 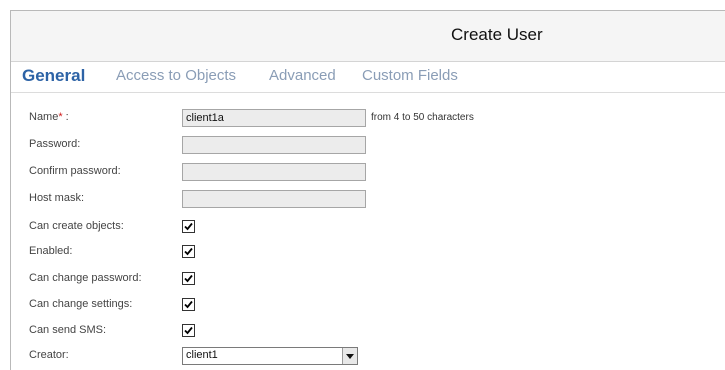 What do you see at coordinates (274, 118) in the screenshot?
I see `name-input` at bounding box center [274, 118].